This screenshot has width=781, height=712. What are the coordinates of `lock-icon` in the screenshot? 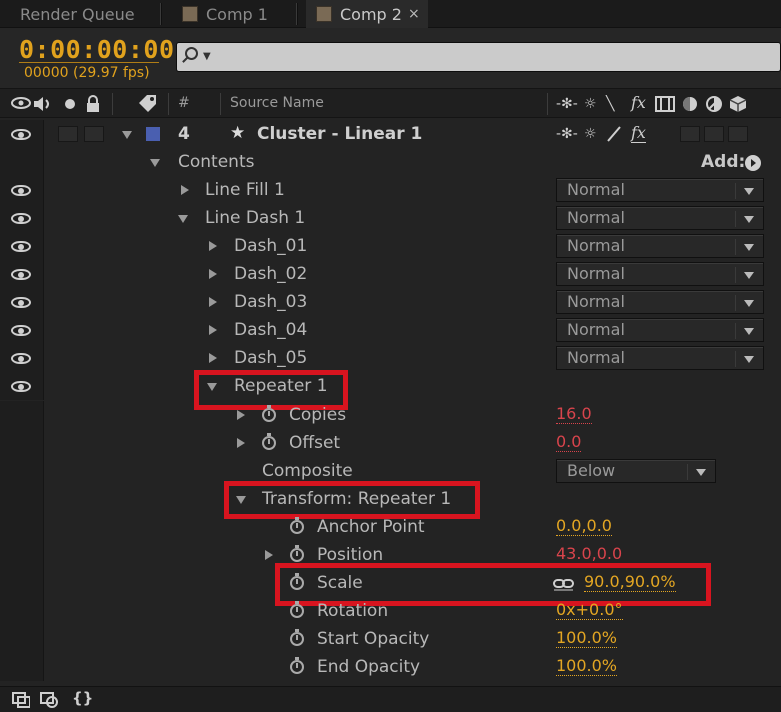 It's located at (93, 104).